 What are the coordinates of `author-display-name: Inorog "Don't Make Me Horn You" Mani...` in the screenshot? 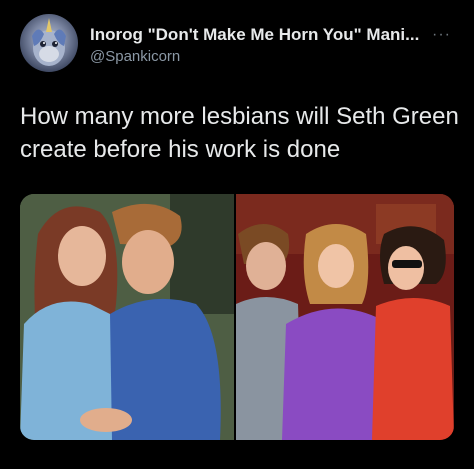 It's located at (255, 35).